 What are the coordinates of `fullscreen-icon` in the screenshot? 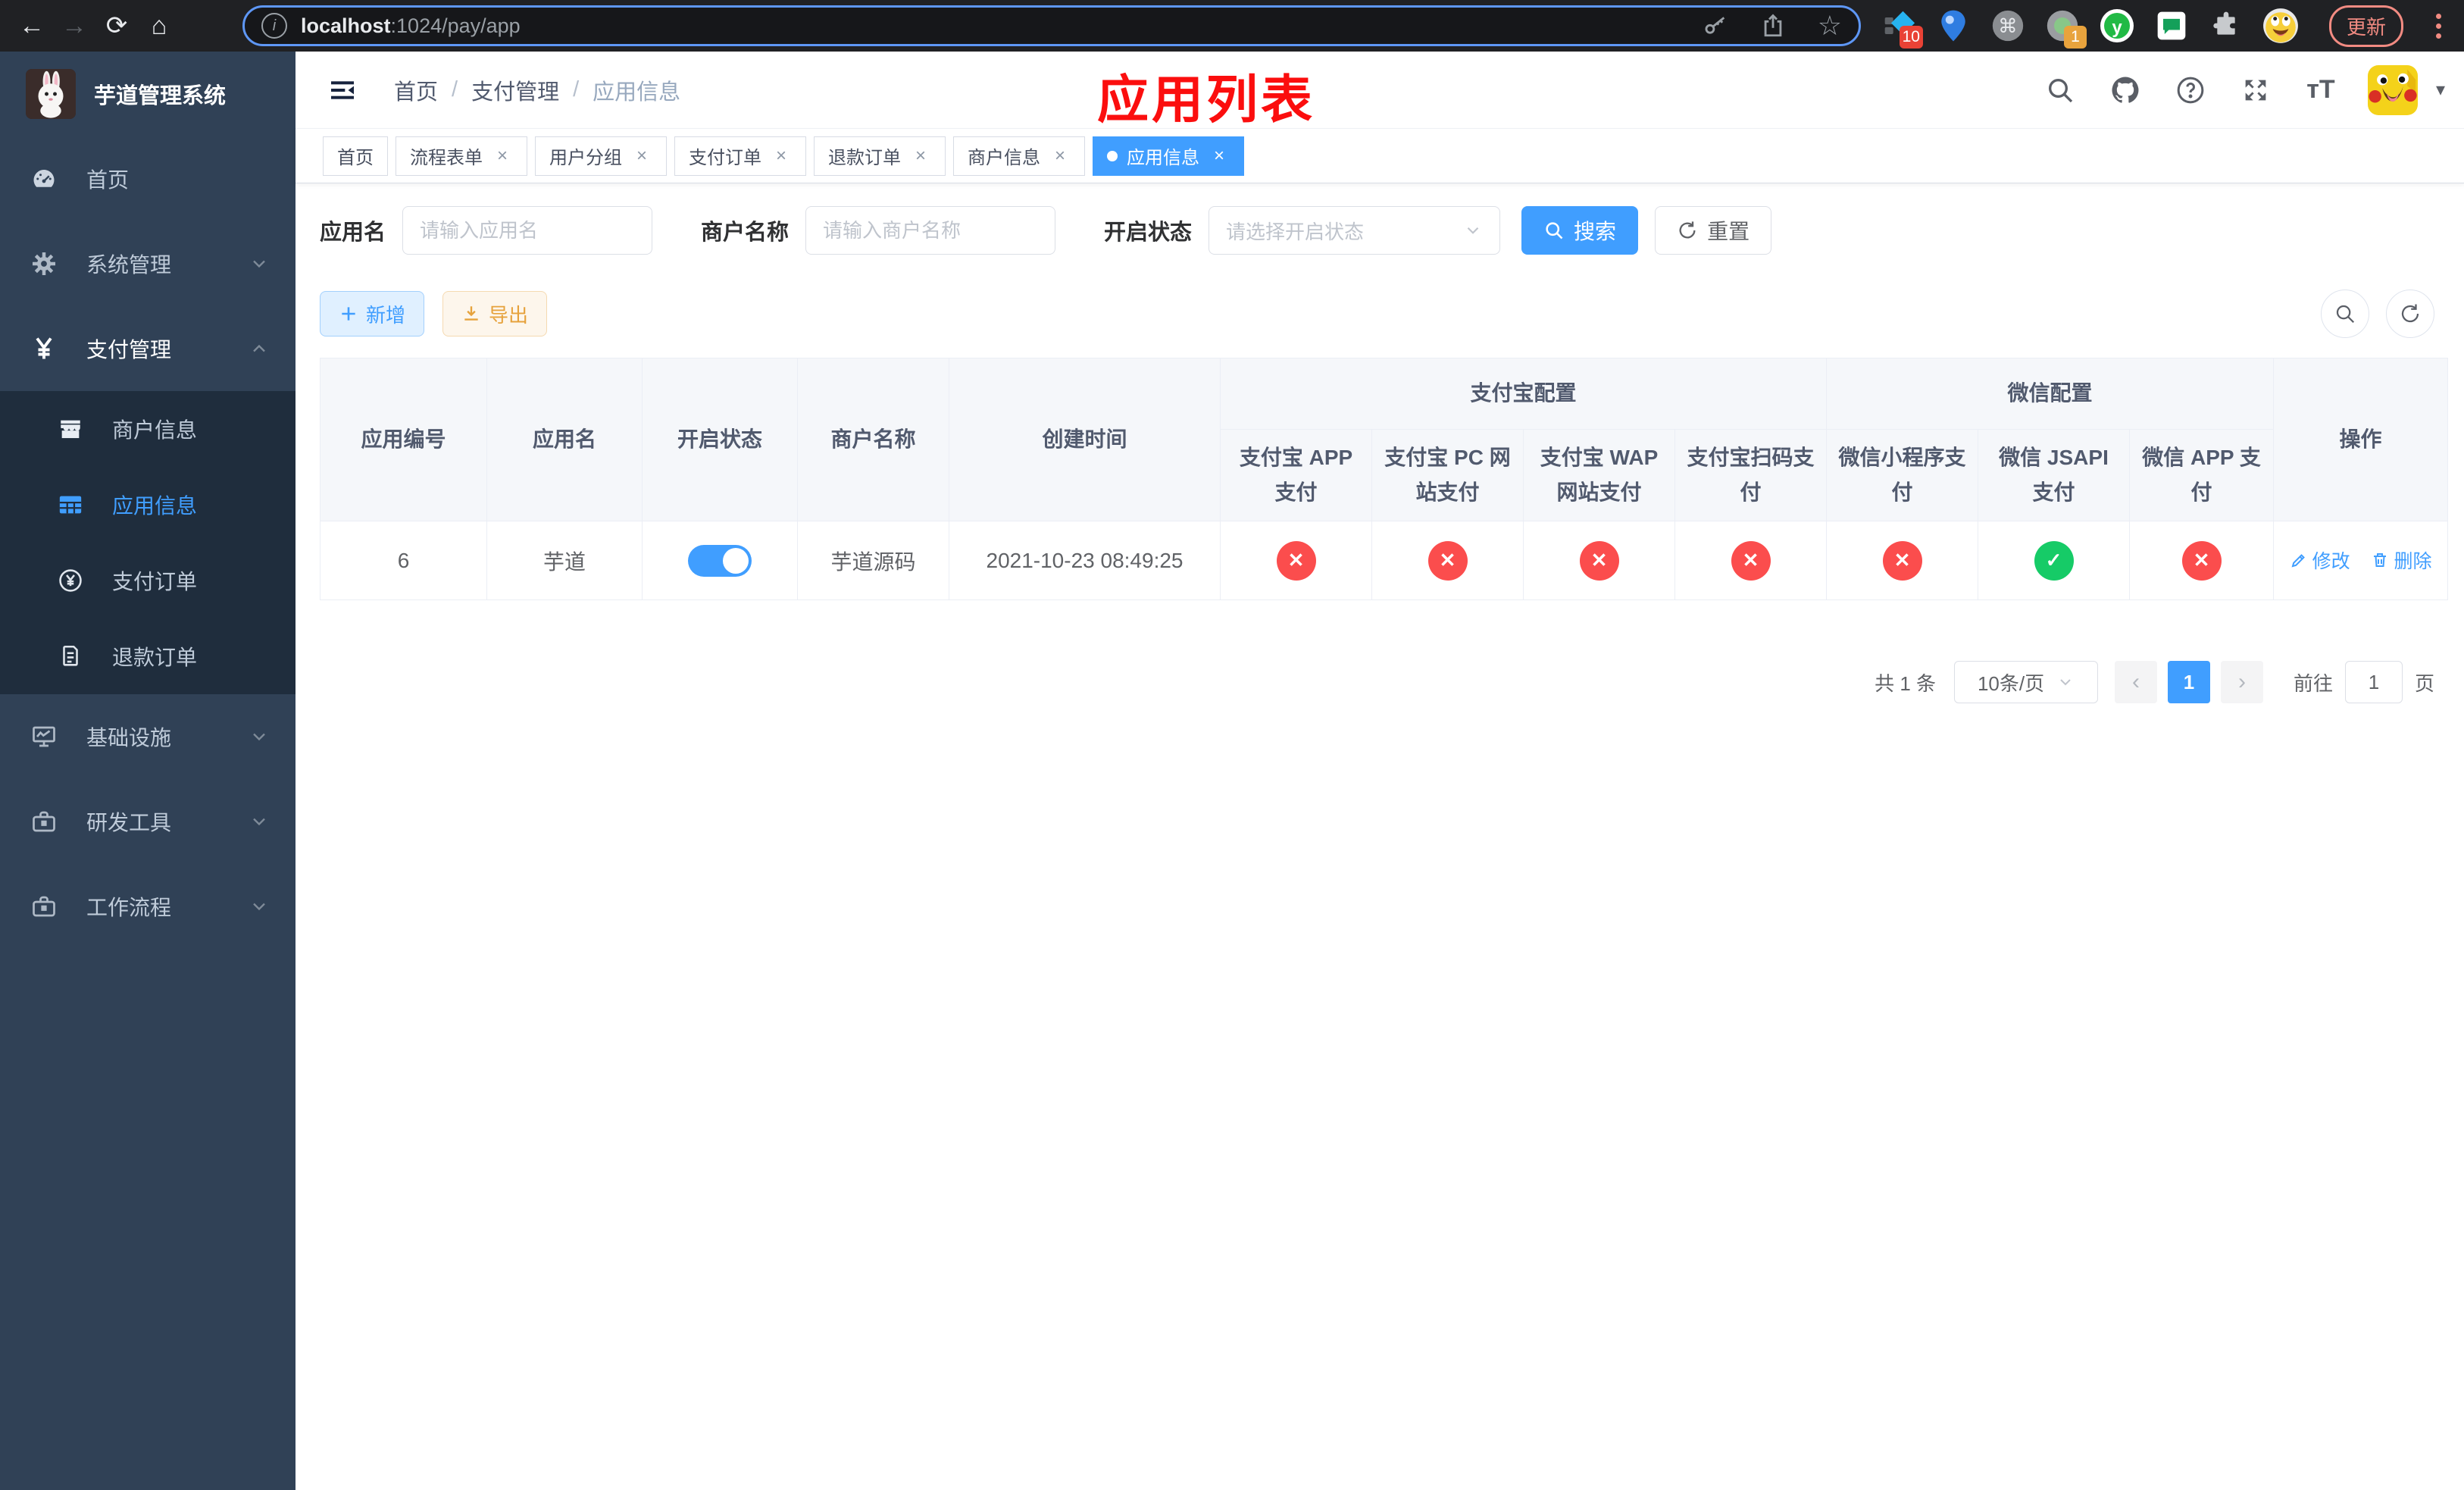 It's located at (2255, 90).